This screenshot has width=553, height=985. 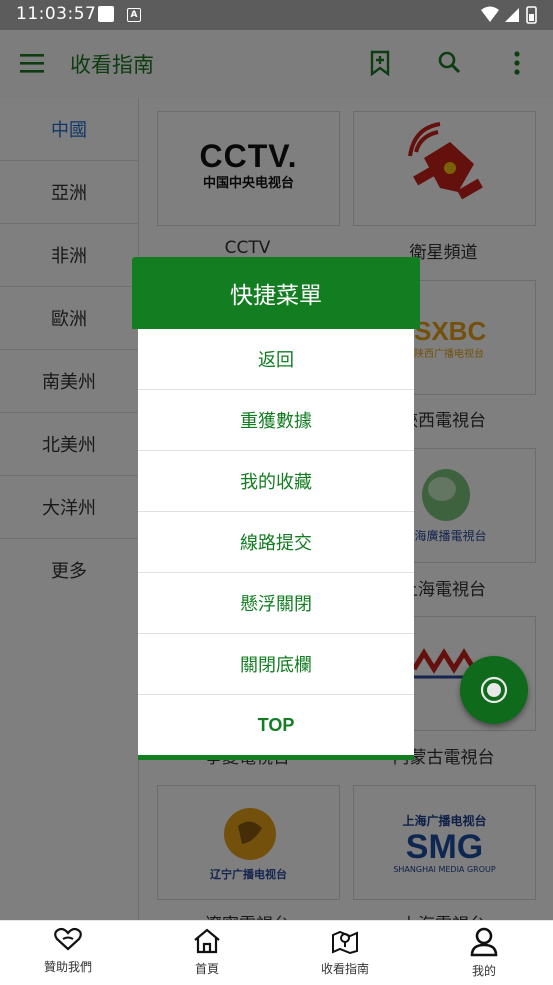 What do you see at coordinates (106, 14) in the screenshot?
I see `notification-icon` at bounding box center [106, 14].